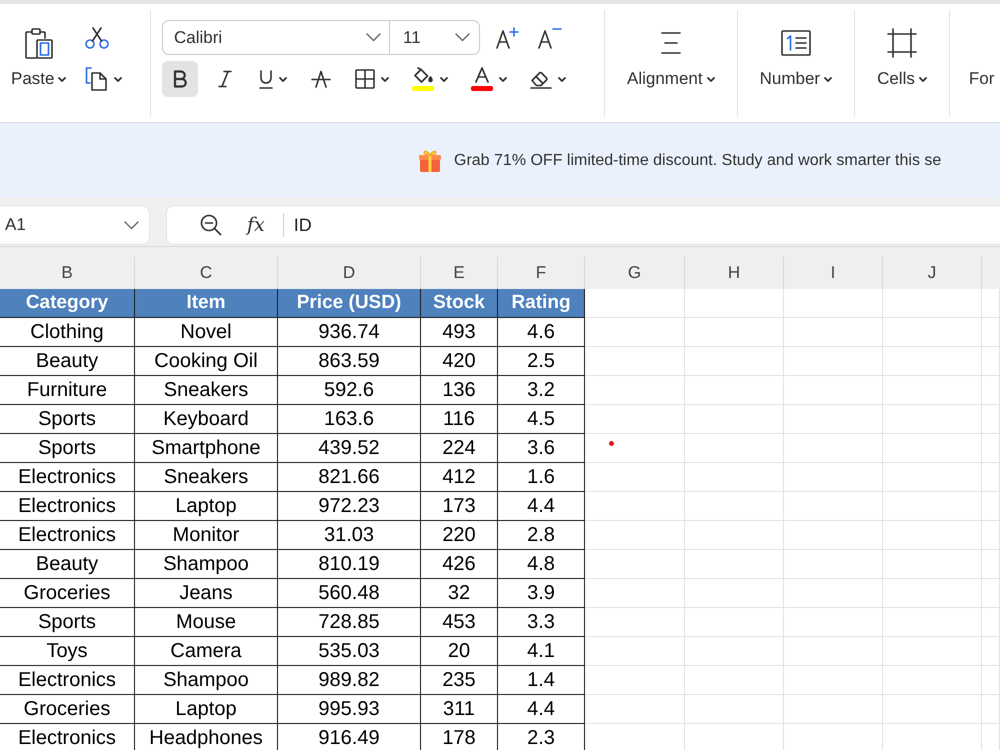  Describe the element at coordinates (541, 361) in the screenshot. I see `table-cell: 2.5` at that location.